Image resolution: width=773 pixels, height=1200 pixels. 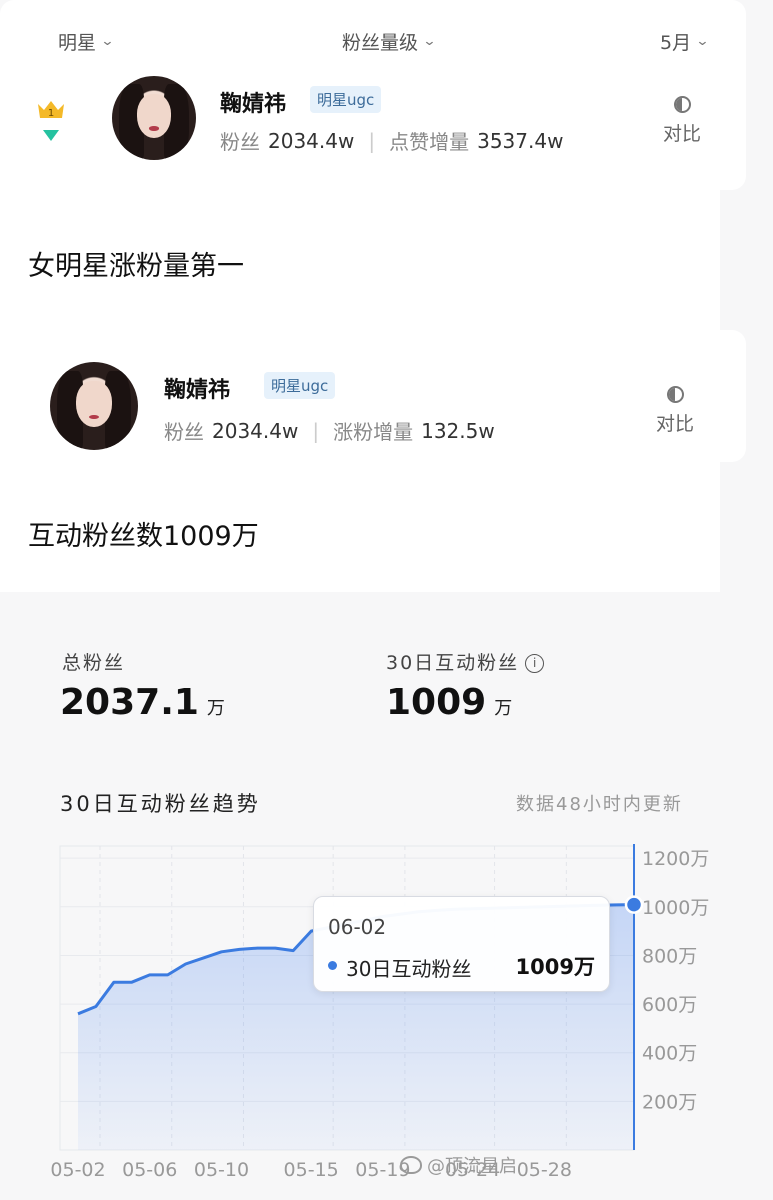 I want to click on tooltip-date: 06-02, so click(x=357, y=927).